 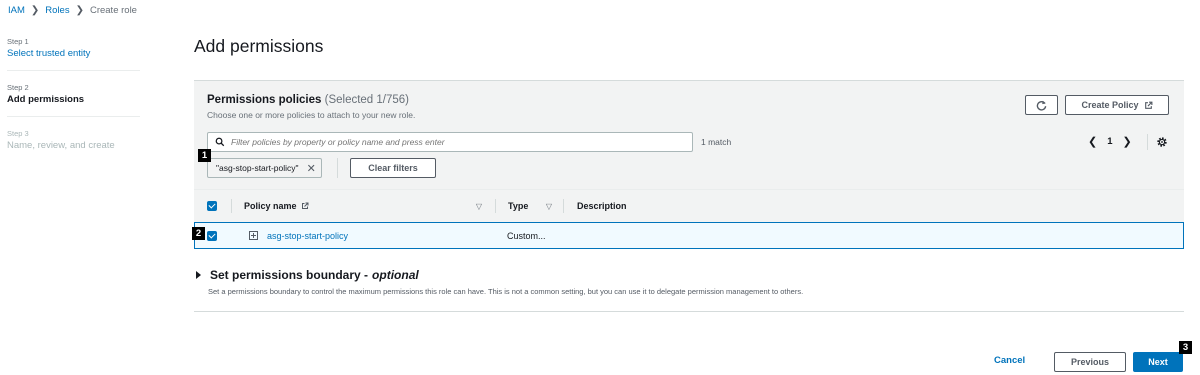 I want to click on gear-icon, so click(x=1162, y=142).